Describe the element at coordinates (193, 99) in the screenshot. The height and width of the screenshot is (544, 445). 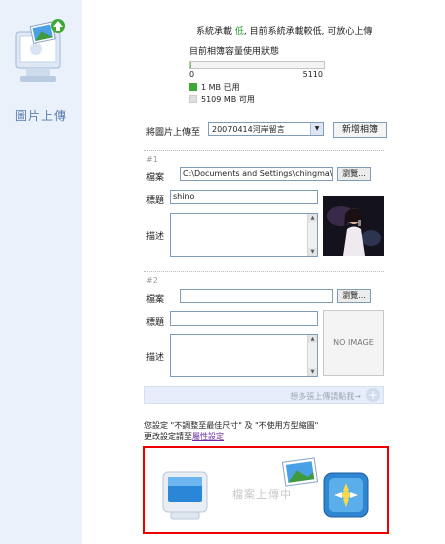
I see `free-swatch` at that location.